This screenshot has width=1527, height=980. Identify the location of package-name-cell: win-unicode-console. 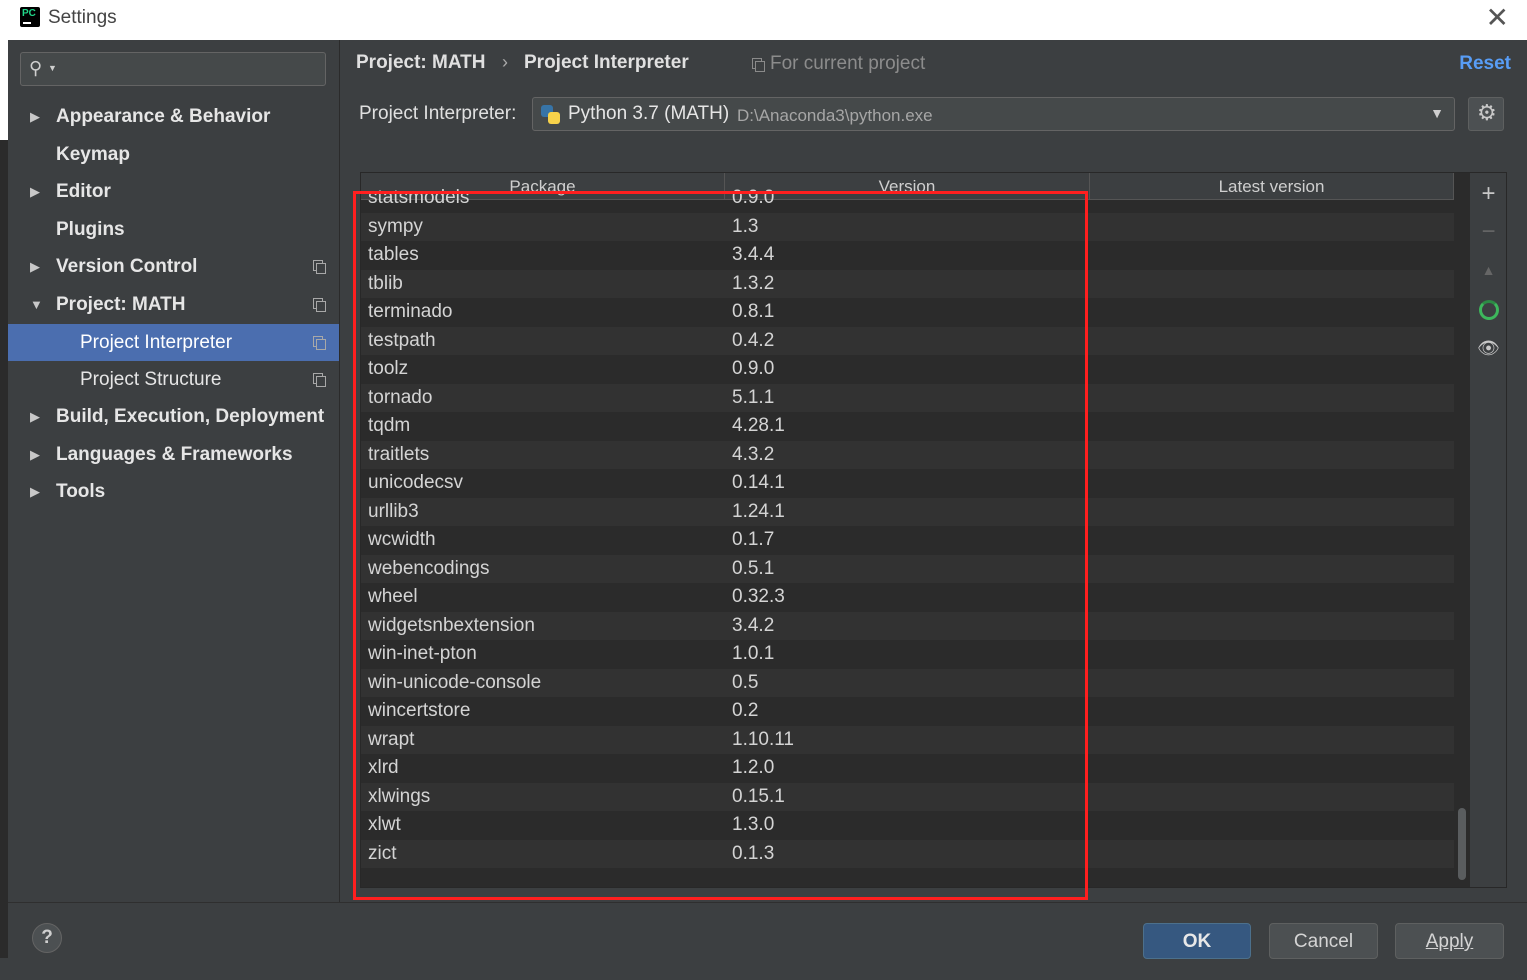
(455, 682).